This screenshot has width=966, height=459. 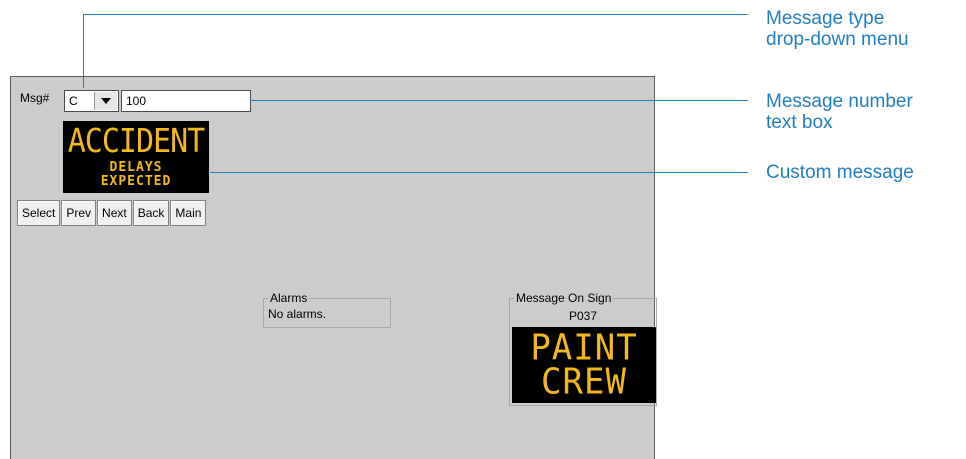 I want to click on dropdown-arrow-button, so click(x=105, y=101).